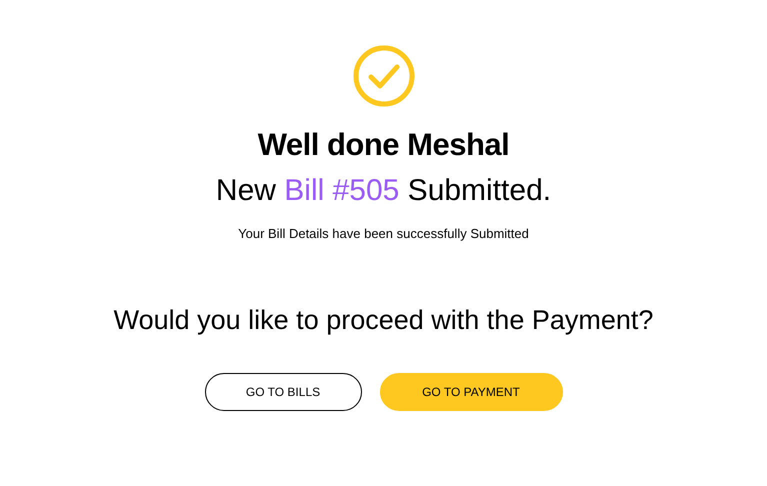 This screenshot has height=486, width=767. What do you see at coordinates (383, 234) in the screenshot?
I see `success-message: Your Bill Details have been successfully Submitted` at bounding box center [383, 234].